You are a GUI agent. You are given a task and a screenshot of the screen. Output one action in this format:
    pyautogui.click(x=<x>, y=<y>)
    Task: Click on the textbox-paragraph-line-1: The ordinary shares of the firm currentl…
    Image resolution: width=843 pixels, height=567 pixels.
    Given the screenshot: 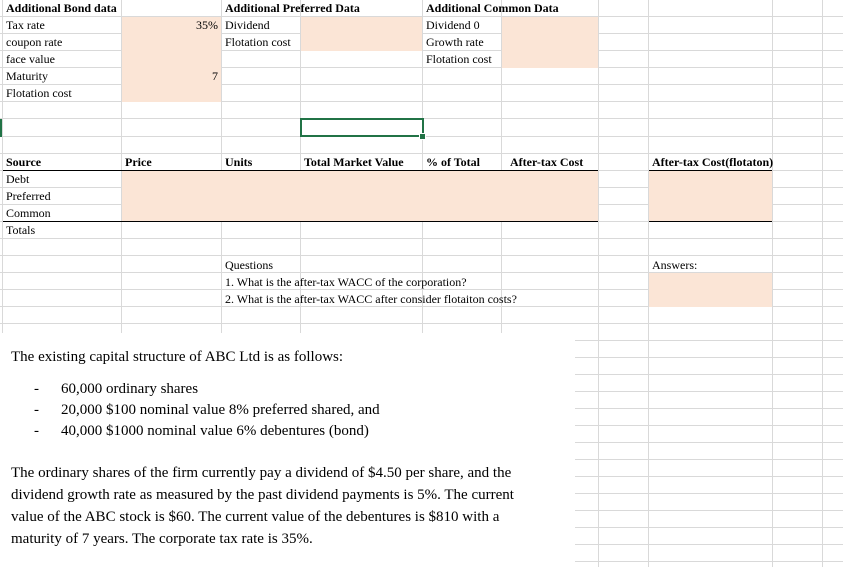 What is the action you would take?
    pyautogui.click(x=261, y=473)
    